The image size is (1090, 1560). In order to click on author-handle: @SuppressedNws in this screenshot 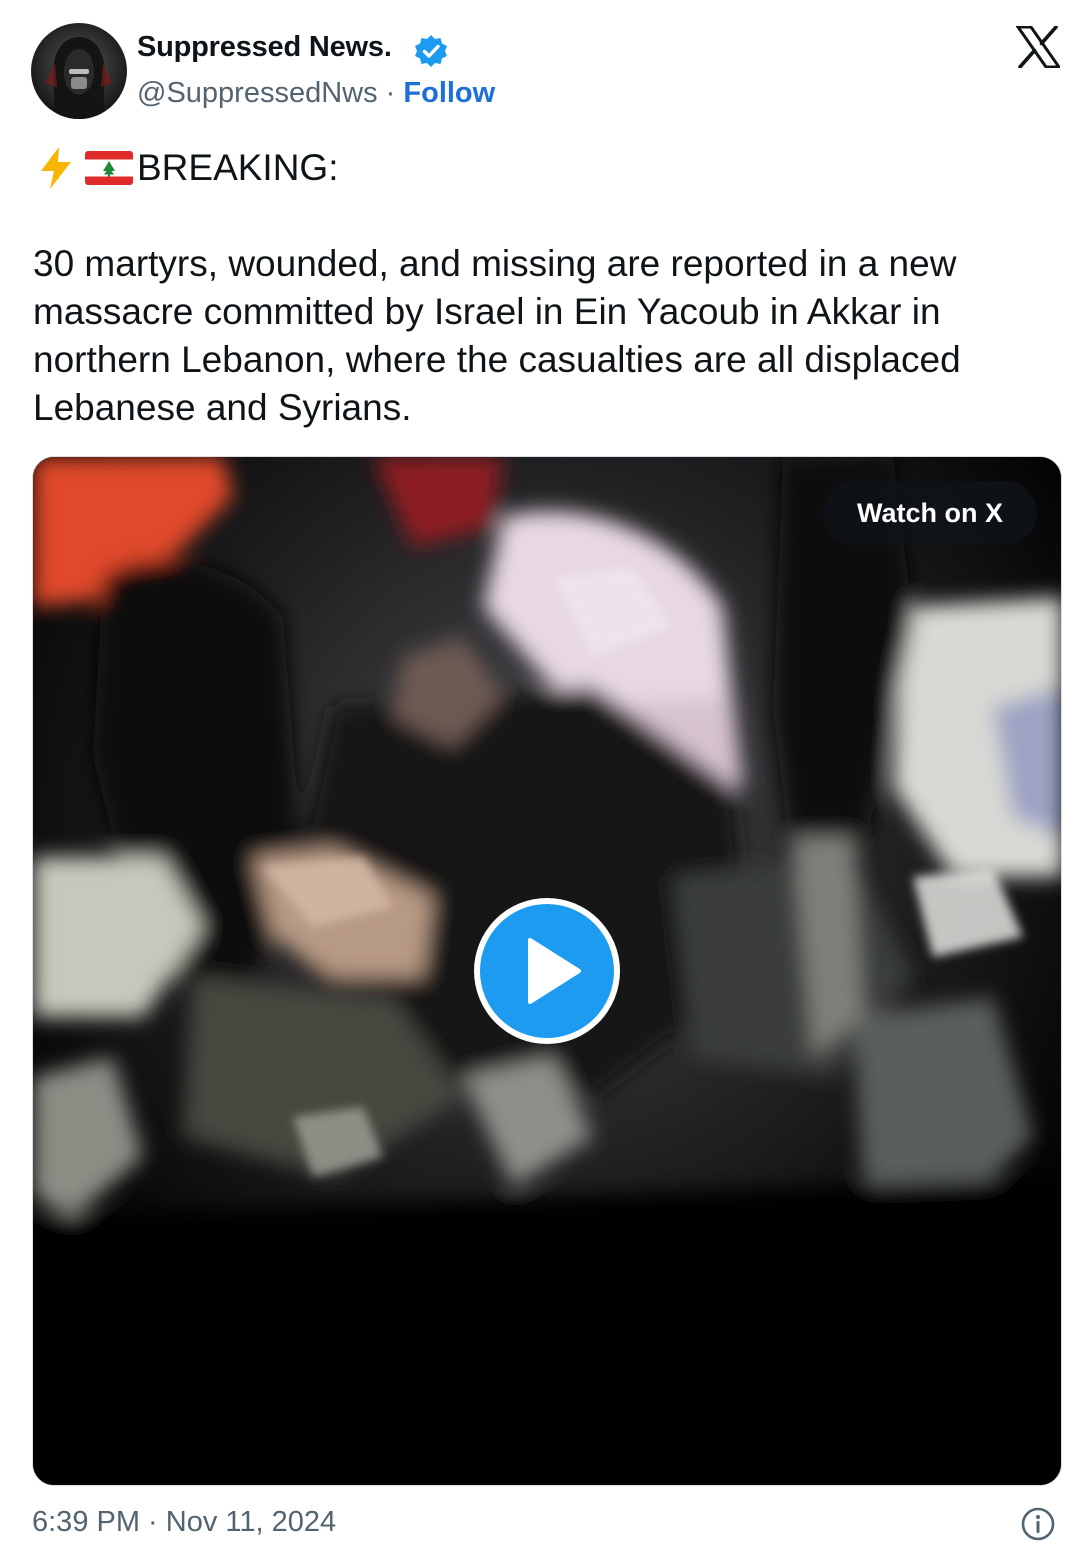, I will do `click(257, 93)`.